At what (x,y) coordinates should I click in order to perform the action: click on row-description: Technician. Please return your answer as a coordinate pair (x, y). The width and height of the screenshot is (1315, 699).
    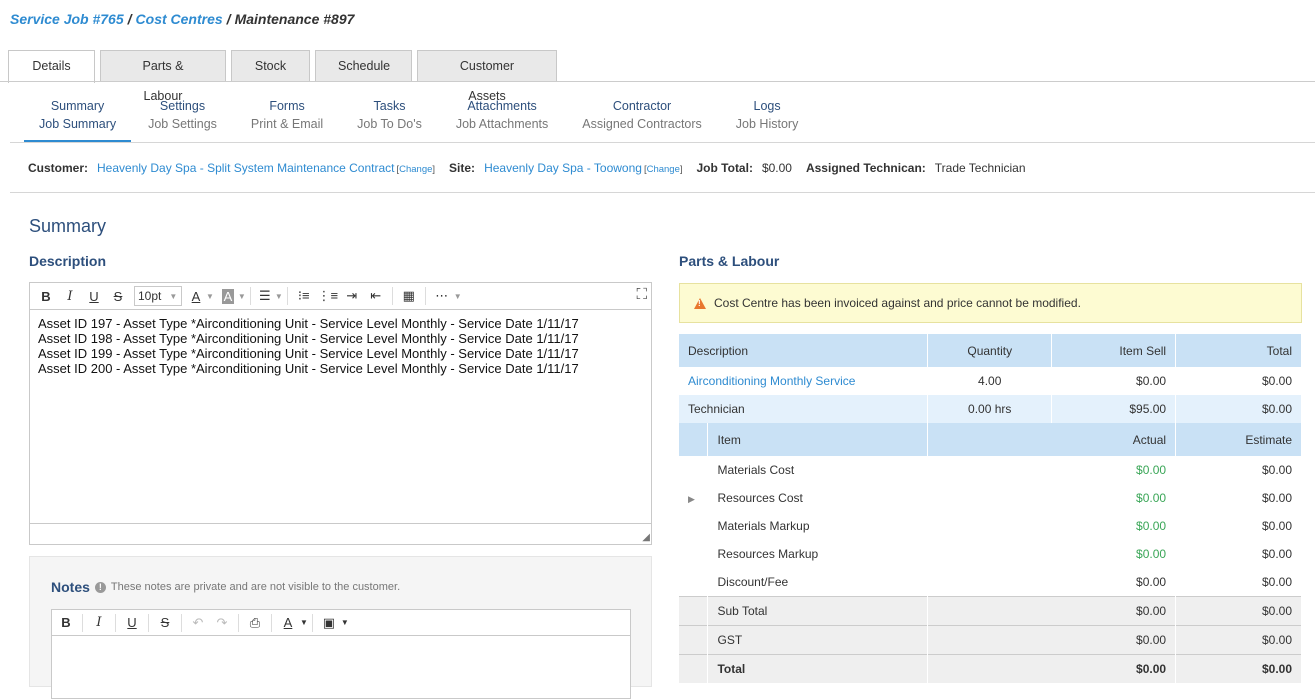
    Looking at the image, I should click on (804, 409).